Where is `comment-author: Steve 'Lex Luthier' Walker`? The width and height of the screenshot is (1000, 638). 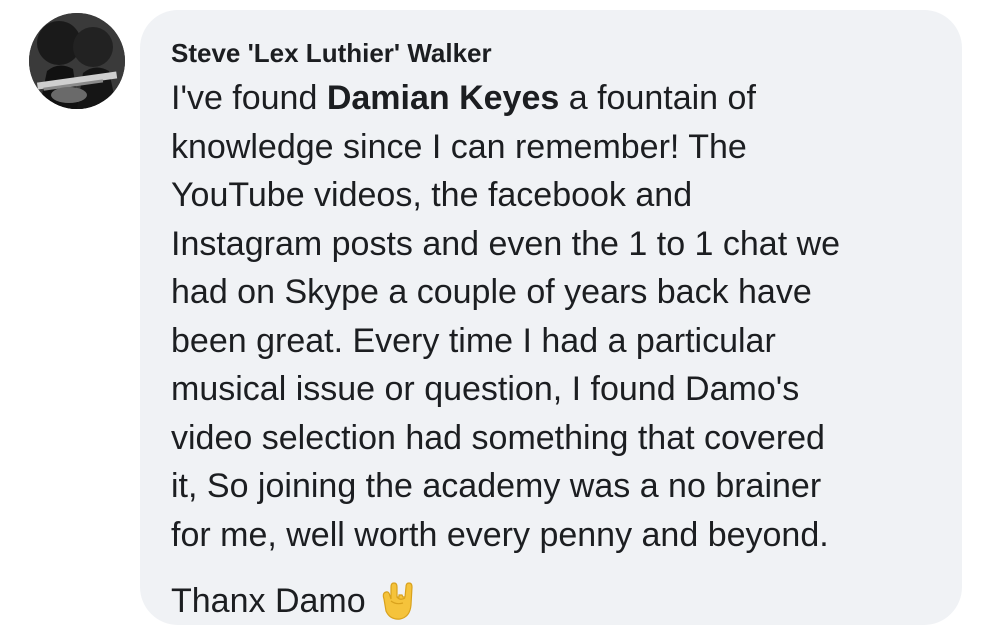 comment-author: Steve 'Lex Luthier' Walker is located at coordinates (551, 53).